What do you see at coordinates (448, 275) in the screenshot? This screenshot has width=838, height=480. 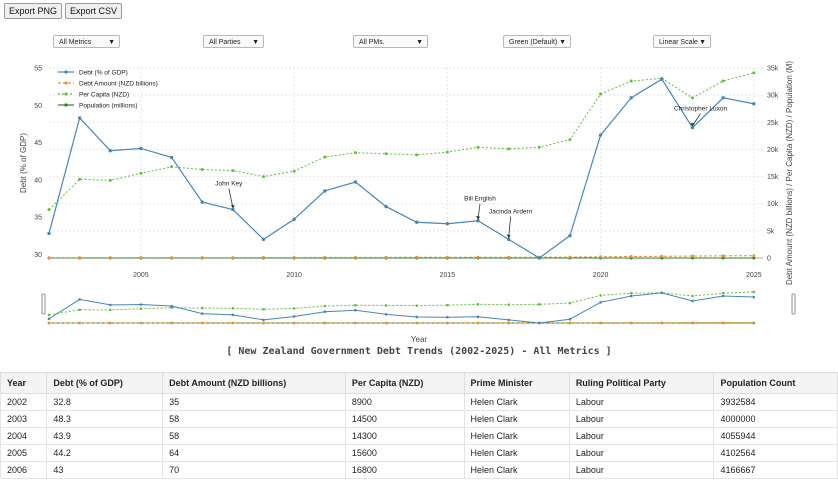 I see `x-tick-label: 2015` at bounding box center [448, 275].